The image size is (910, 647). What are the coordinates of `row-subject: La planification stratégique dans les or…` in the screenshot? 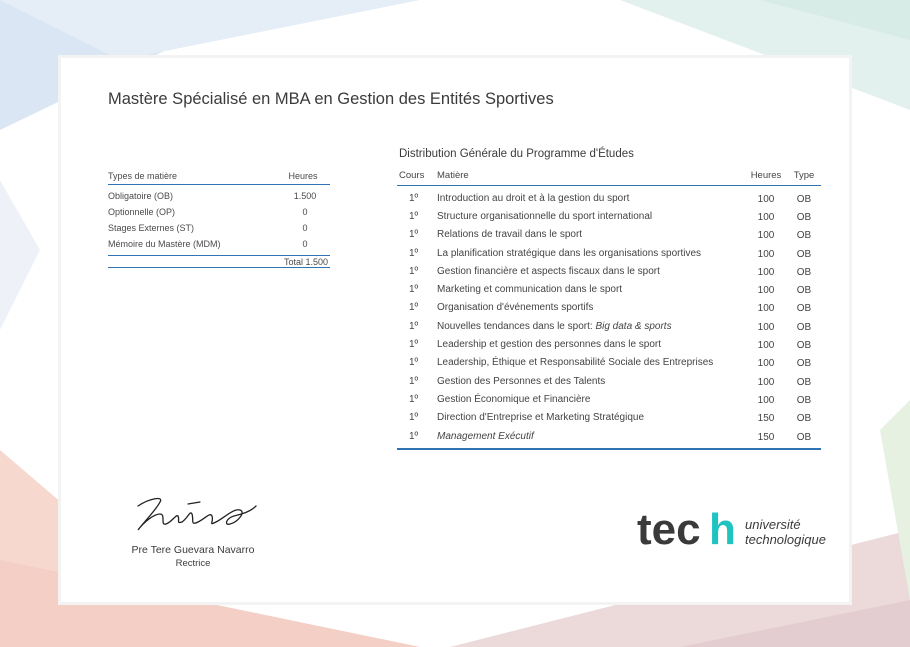 It's located at (588, 253).